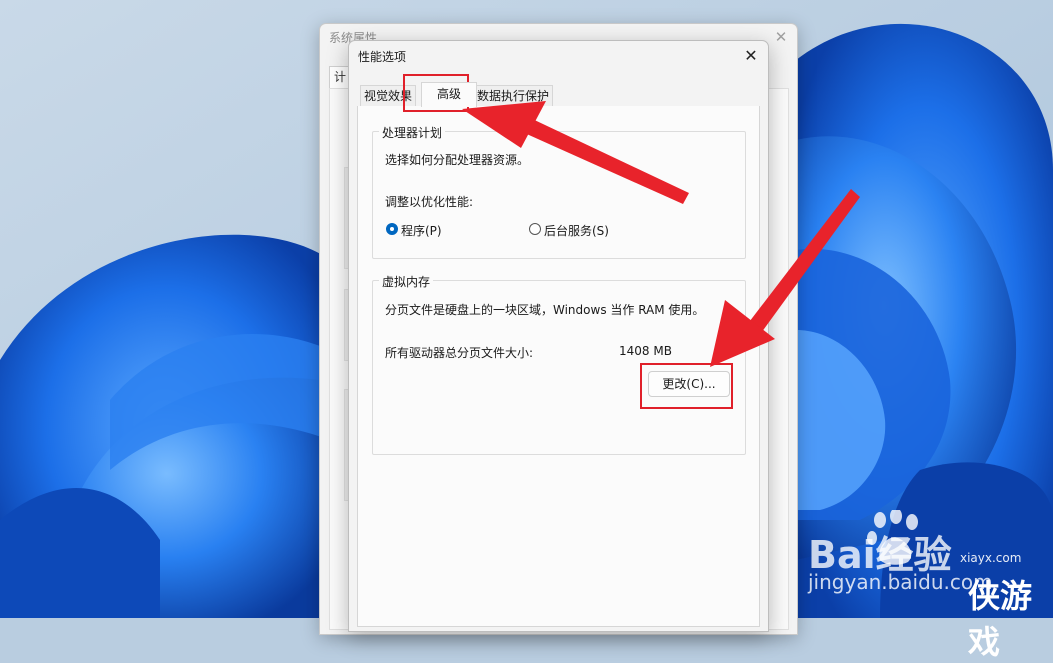  I want to click on system-properties-close-button: ✕, so click(781, 37).